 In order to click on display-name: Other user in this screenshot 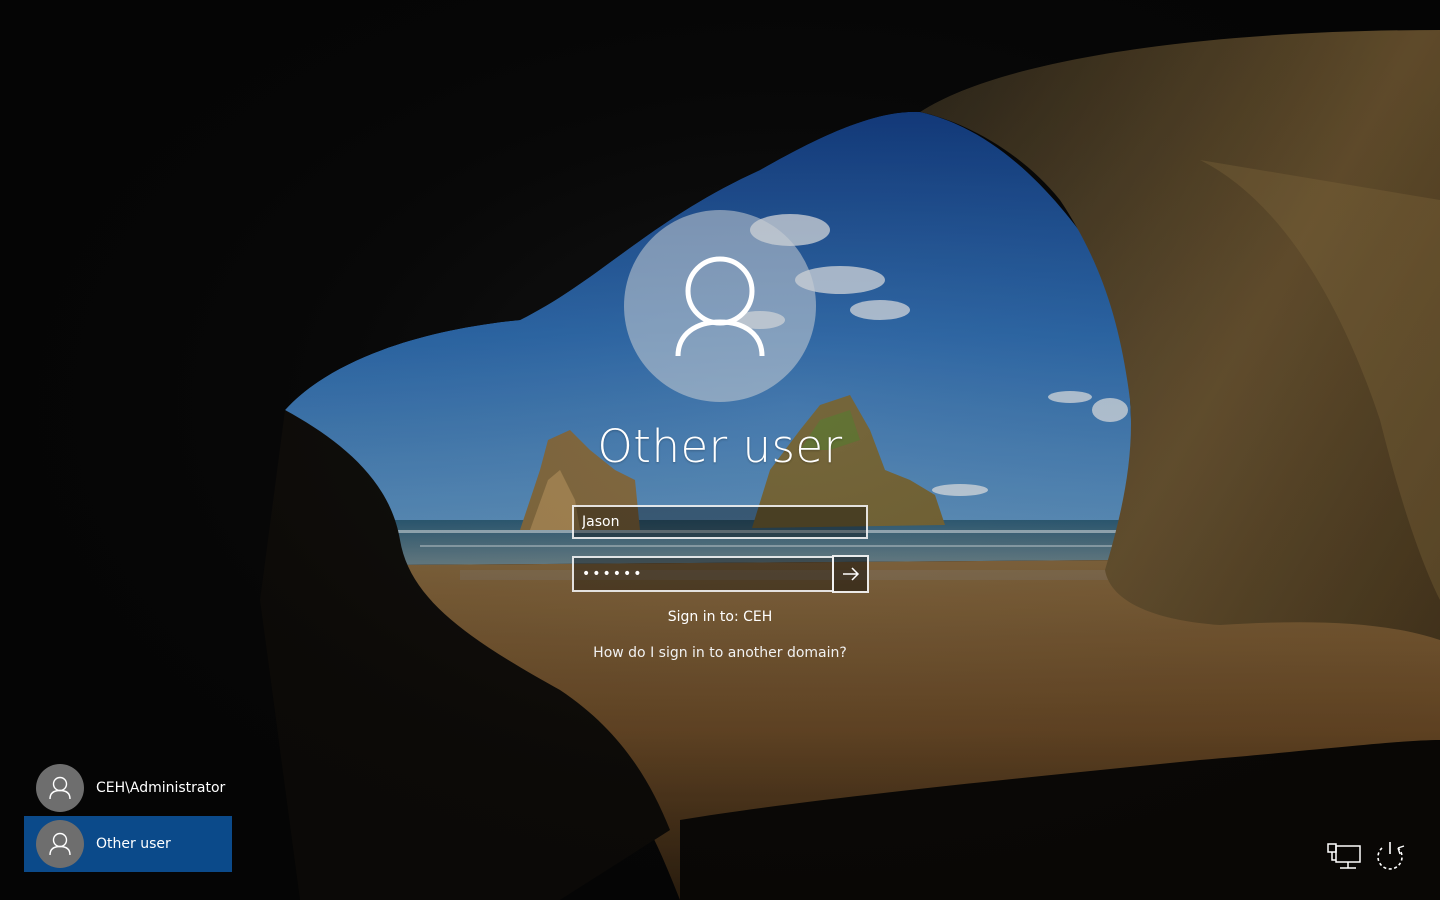, I will do `click(720, 446)`.